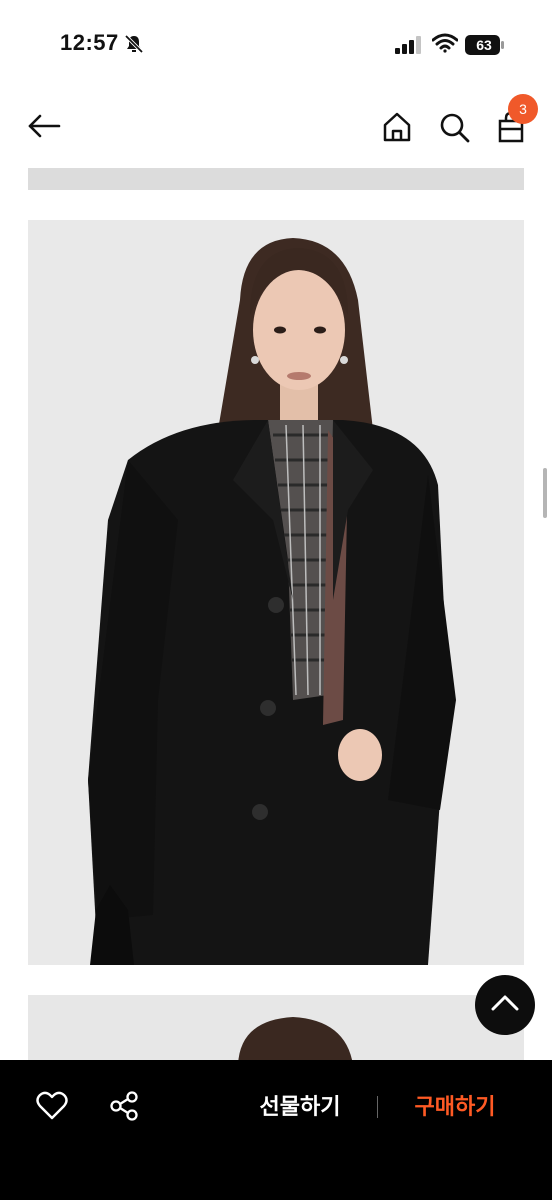 The height and width of the screenshot is (1200, 552). Describe the element at coordinates (276, 1130) in the screenshot. I see `bottom-action-bar: 선물하기 구매하기` at that location.